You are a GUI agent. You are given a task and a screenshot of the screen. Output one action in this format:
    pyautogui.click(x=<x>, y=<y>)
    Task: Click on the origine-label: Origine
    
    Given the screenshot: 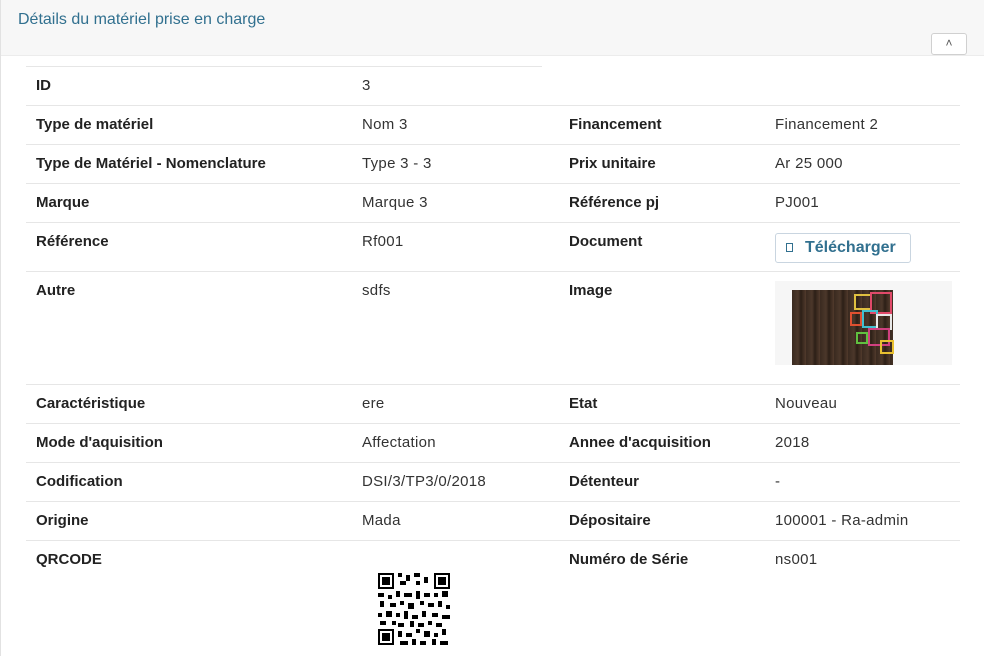 What is the action you would take?
    pyautogui.click(x=189, y=521)
    